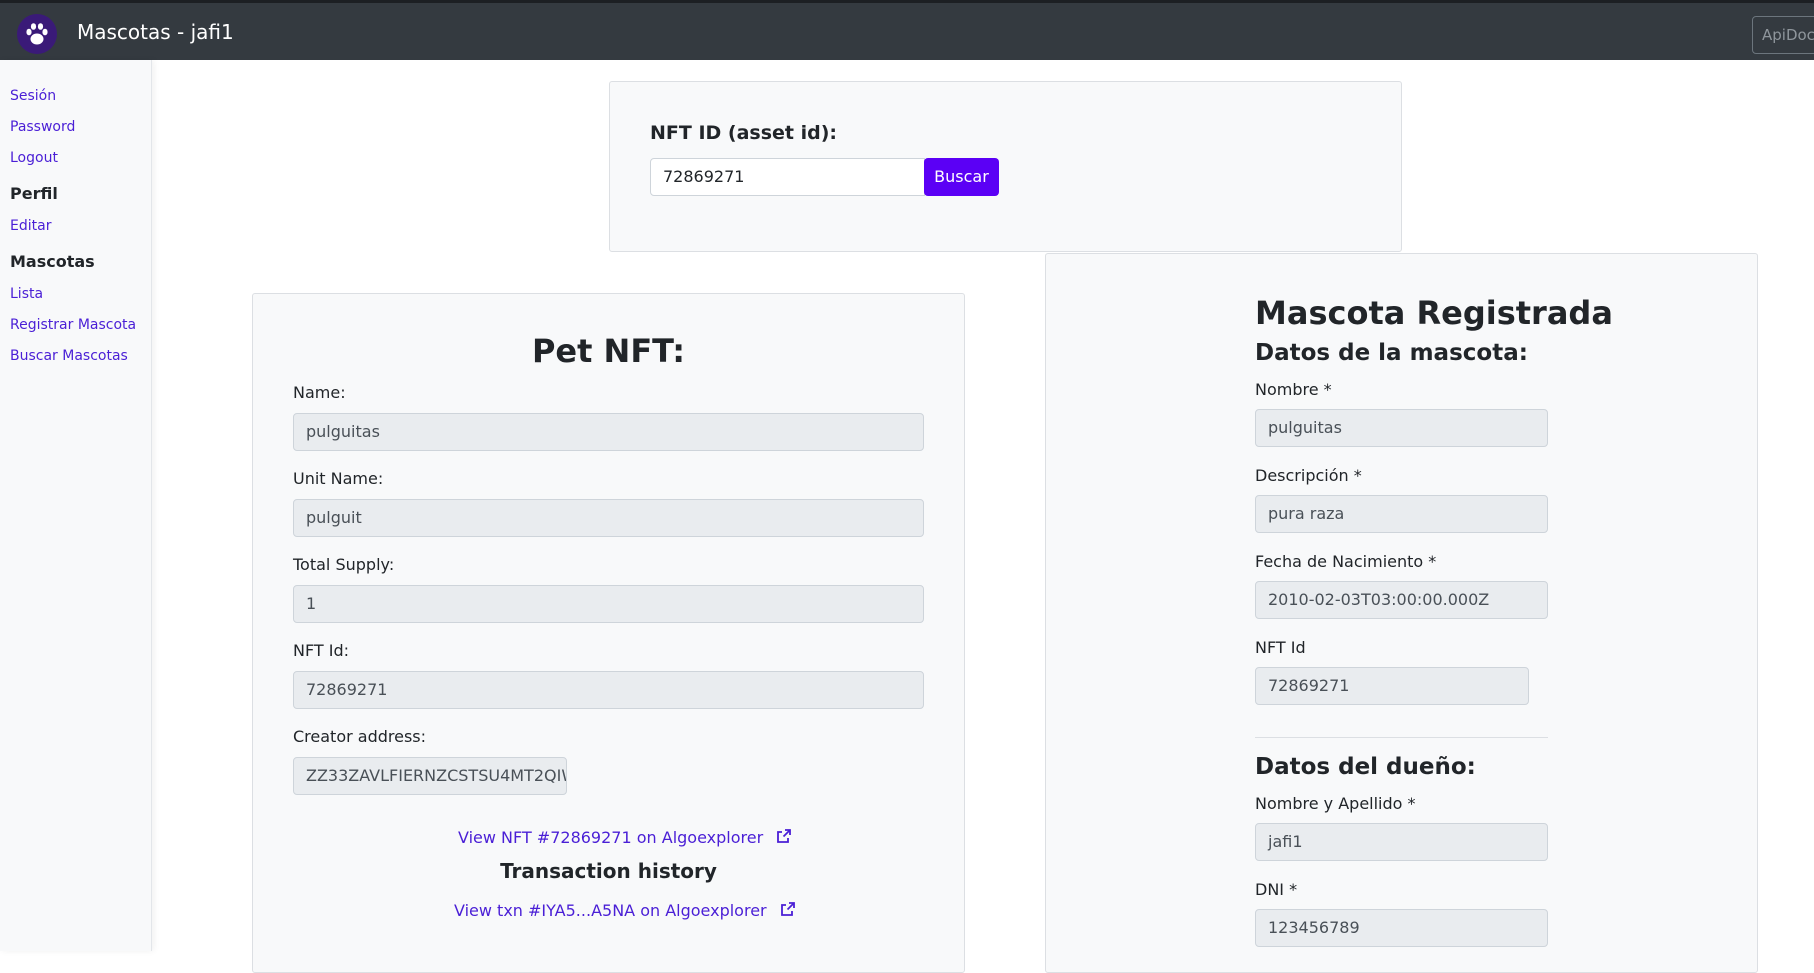 The width and height of the screenshot is (1814, 973). Describe the element at coordinates (155, 32) in the screenshot. I see `app-title: Mascotas - jafi1` at that location.